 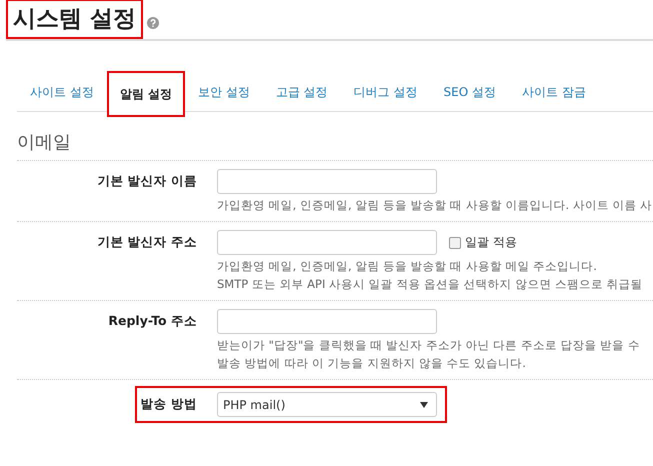 I want to click on tab: 사이트 설정, so click(x=62, y=91).